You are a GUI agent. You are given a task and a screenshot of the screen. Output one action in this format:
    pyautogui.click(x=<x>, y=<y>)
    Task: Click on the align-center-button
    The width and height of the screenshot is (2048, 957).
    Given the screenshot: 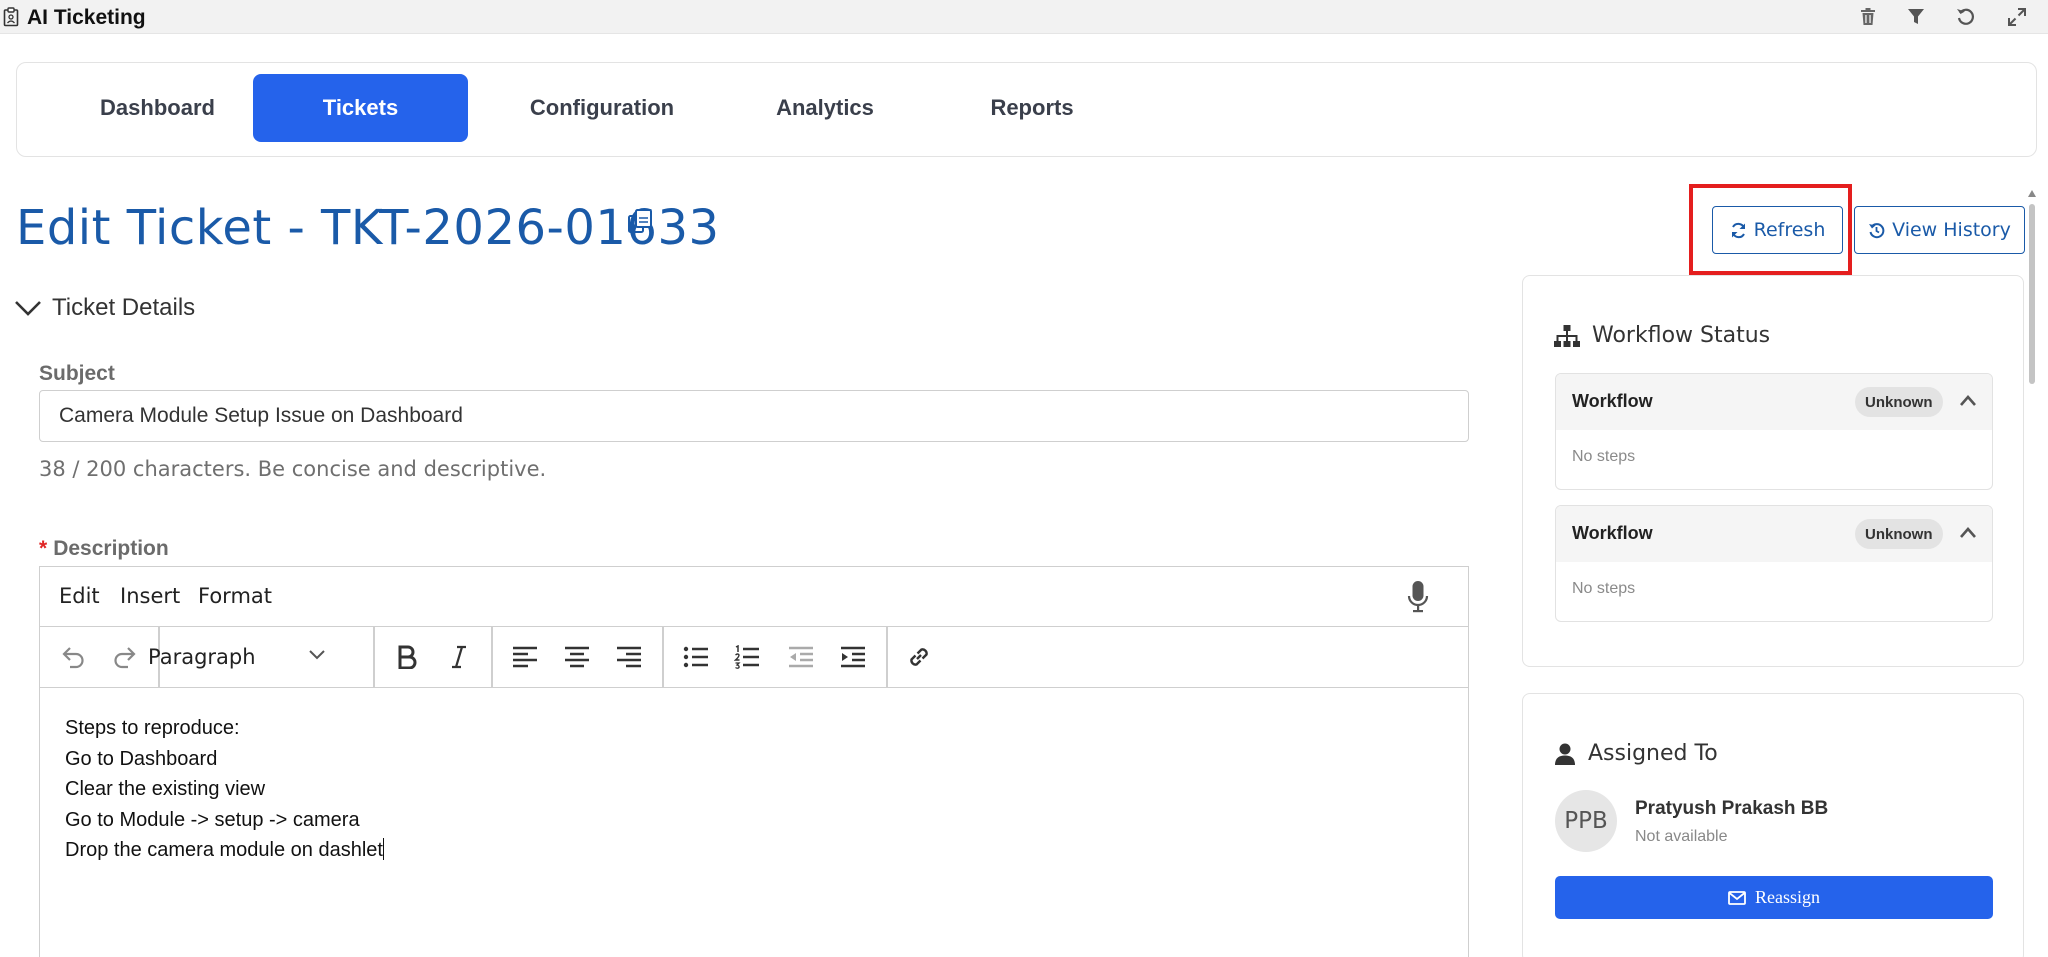 What is the action you would take?
    pyautogui.click(x=577, y=657)
    